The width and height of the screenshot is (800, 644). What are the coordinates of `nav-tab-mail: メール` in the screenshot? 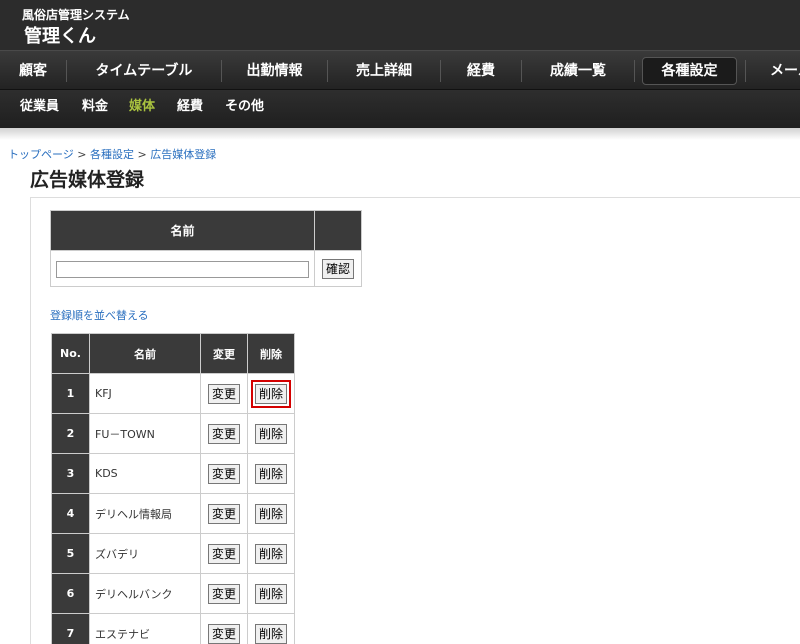 It's located at (785, 71).